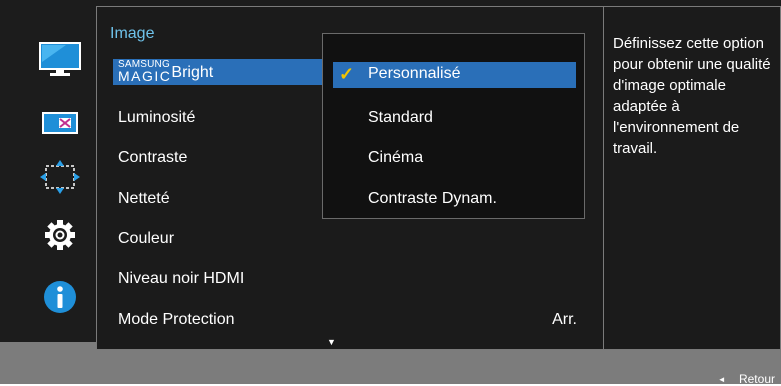 The image size is (781, 386). I want to click on menu-item-niveau-noir-hdmi: Niveau noir HDMI, so click(181, 279).